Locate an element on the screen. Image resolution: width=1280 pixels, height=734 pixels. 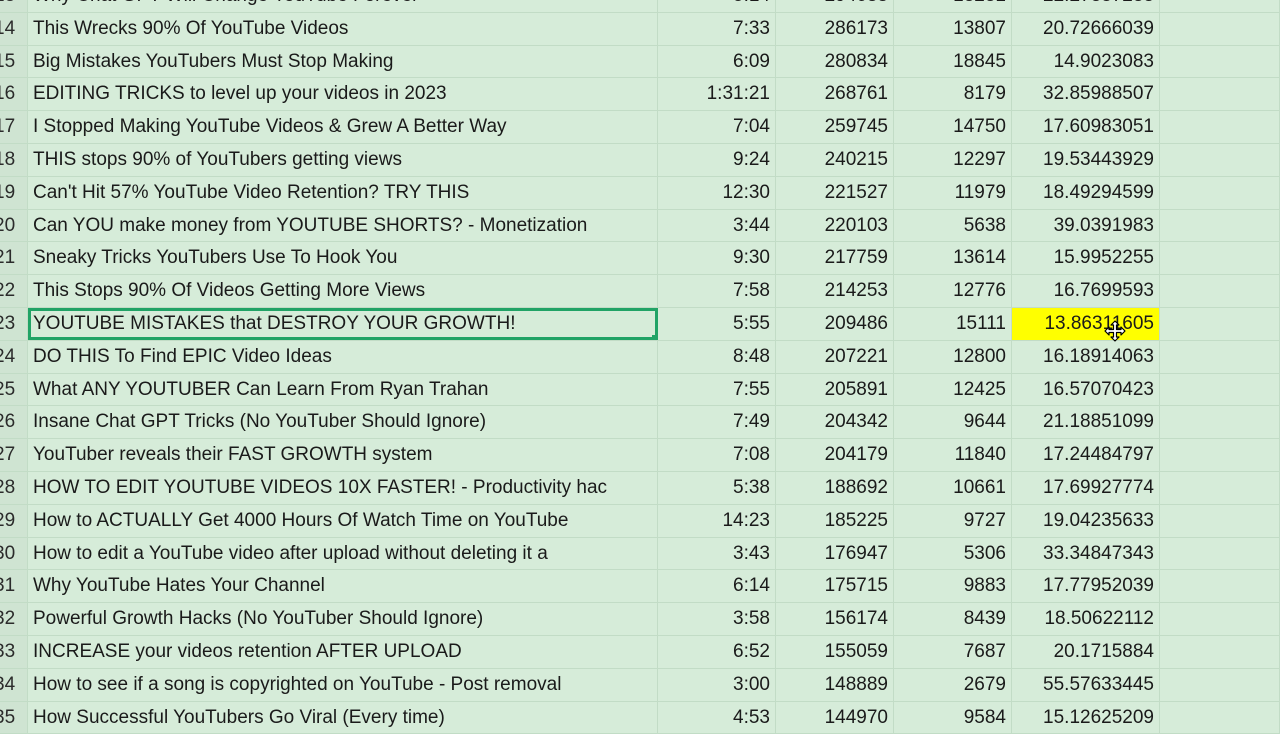
cell-ratio: 18.50622112 is located at coordinates (1086, 619).